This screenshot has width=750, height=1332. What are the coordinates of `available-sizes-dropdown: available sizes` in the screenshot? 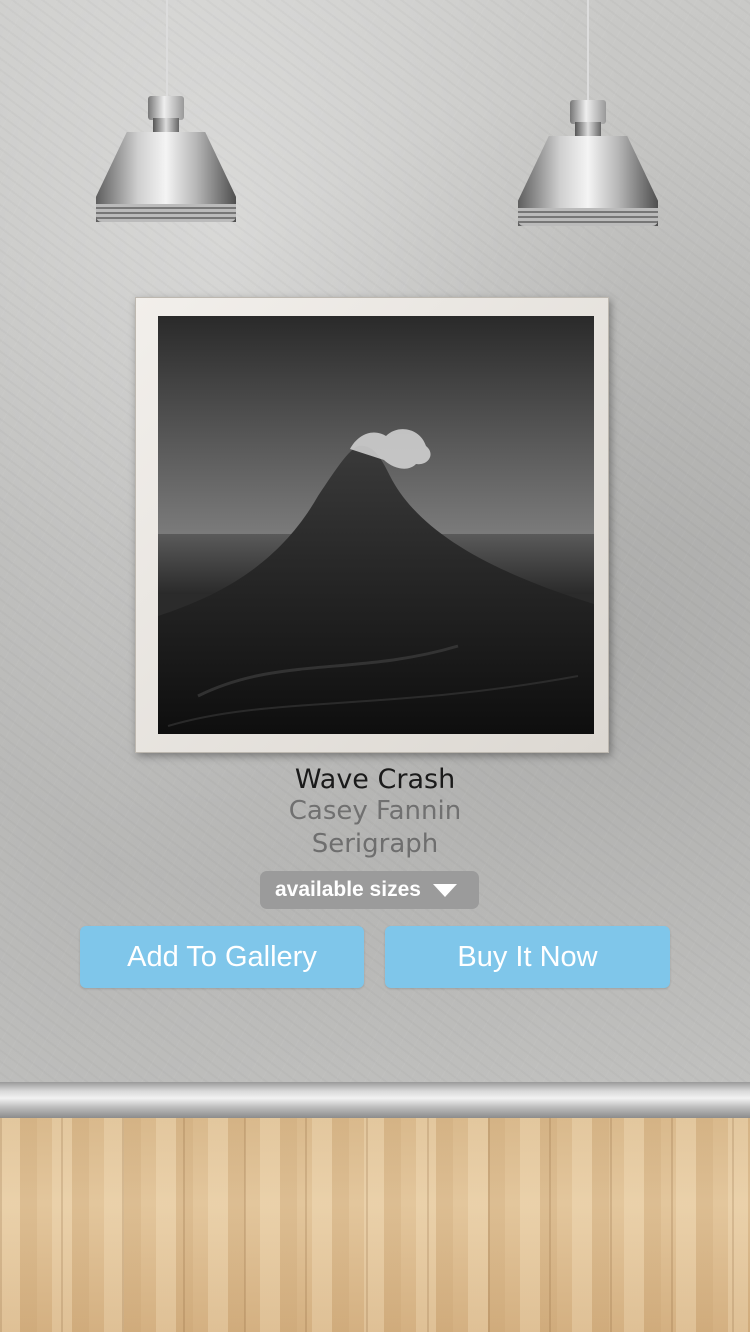 It's located at (369, 890).